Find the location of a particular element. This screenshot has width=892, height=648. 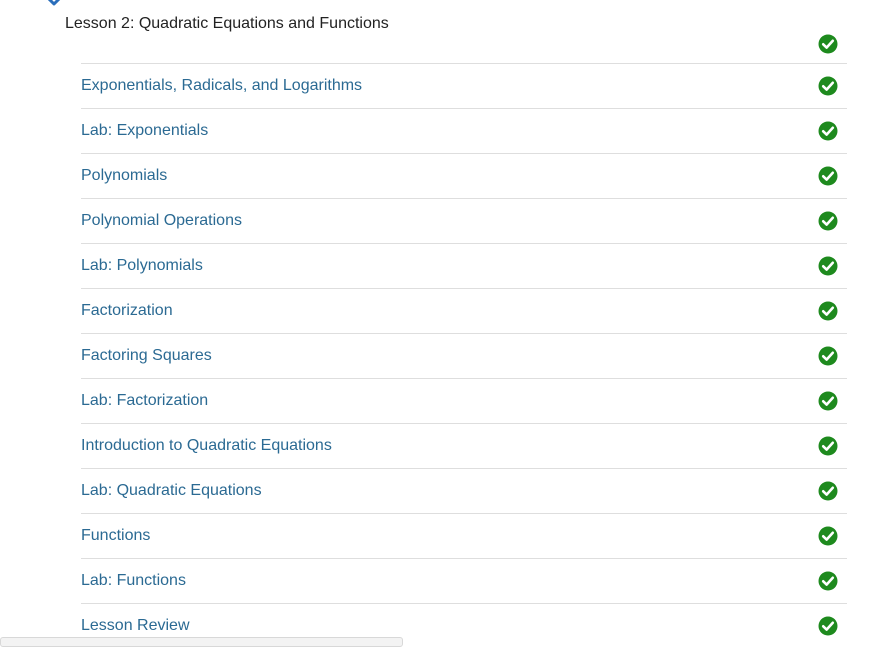

list-item: Factorization is located at coordinates (464, 310).